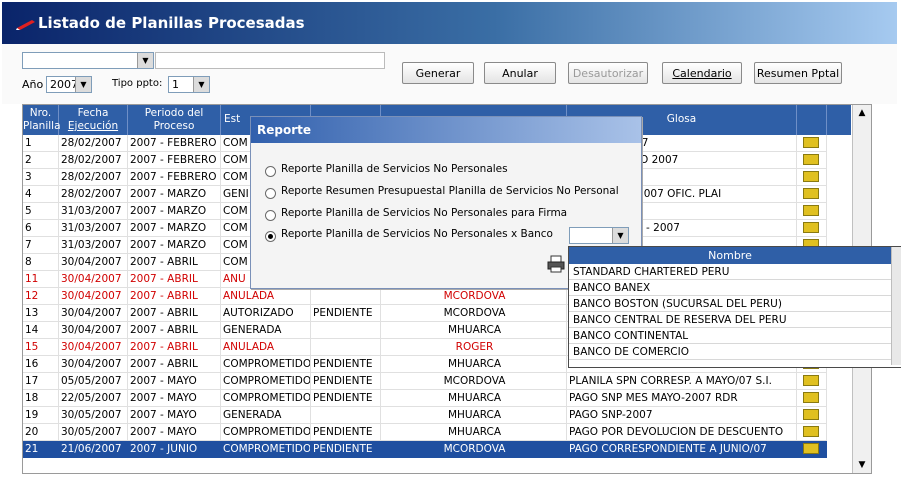 The image size is (901, 486). I want to click on bank-option: BANCO DE COMERCIO, so click(730, 352).